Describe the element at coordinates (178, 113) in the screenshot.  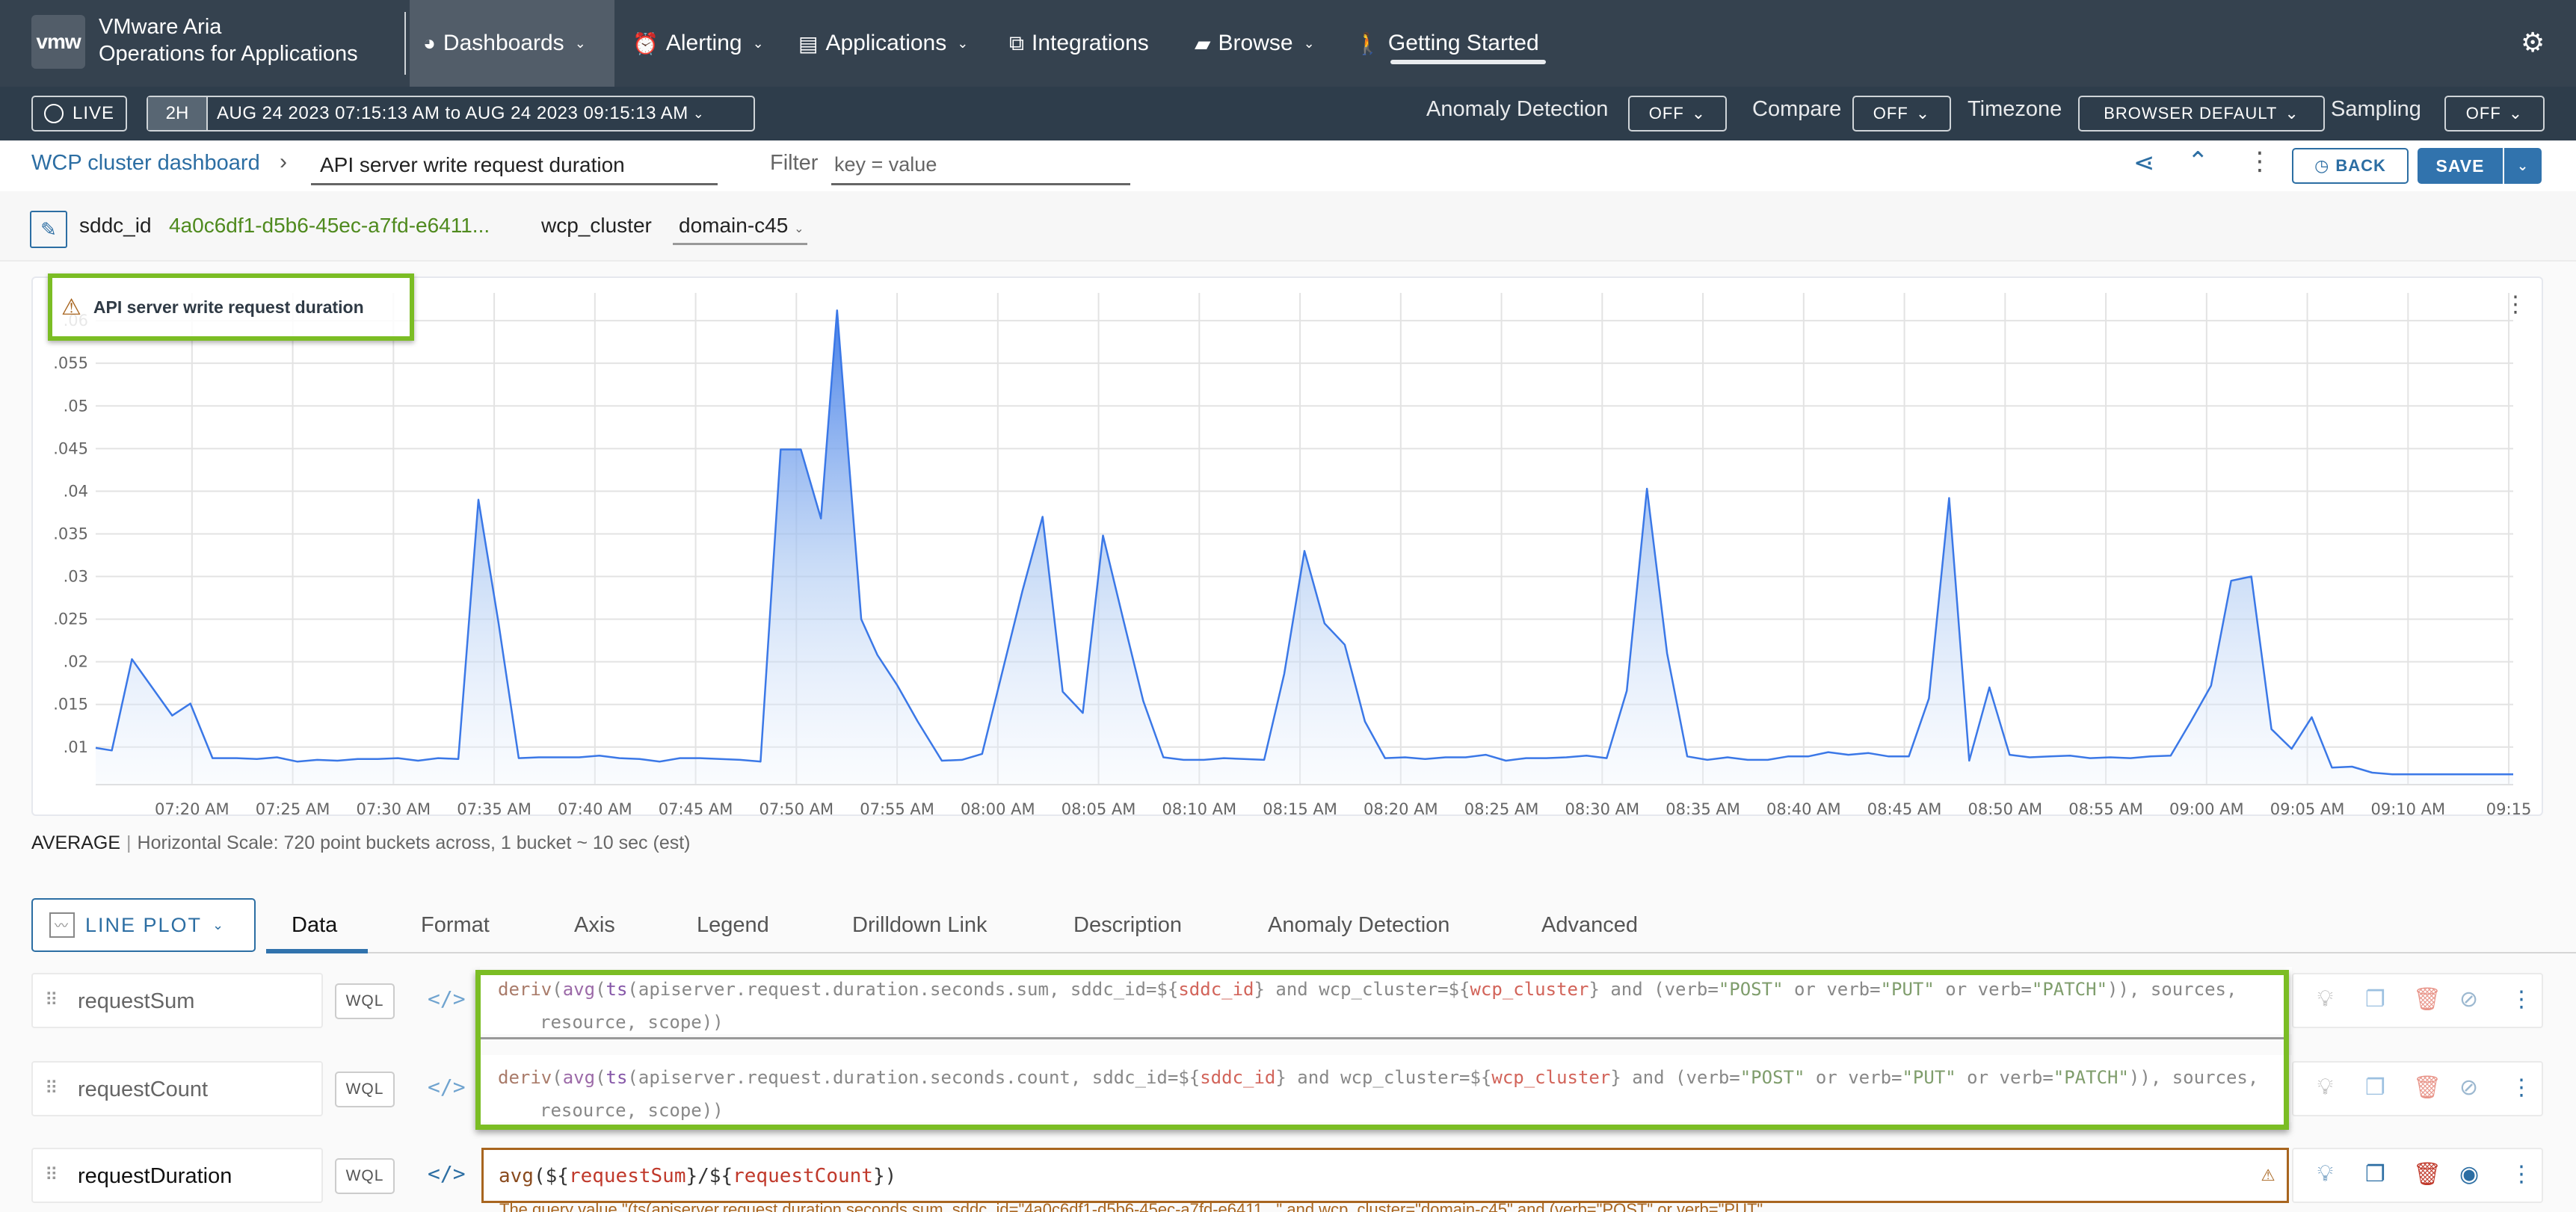
I see `range-preset: 2H` at that location.